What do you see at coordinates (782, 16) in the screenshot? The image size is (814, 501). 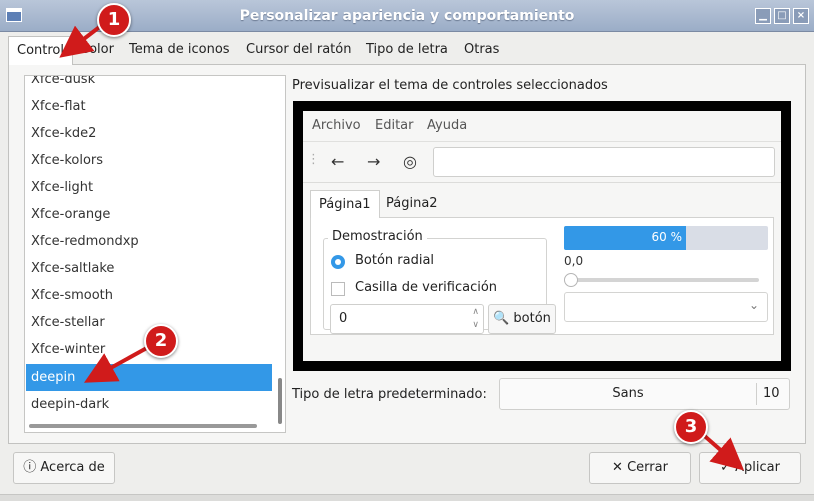 I see `maximize-button: □` at bounding box center [782, 16].